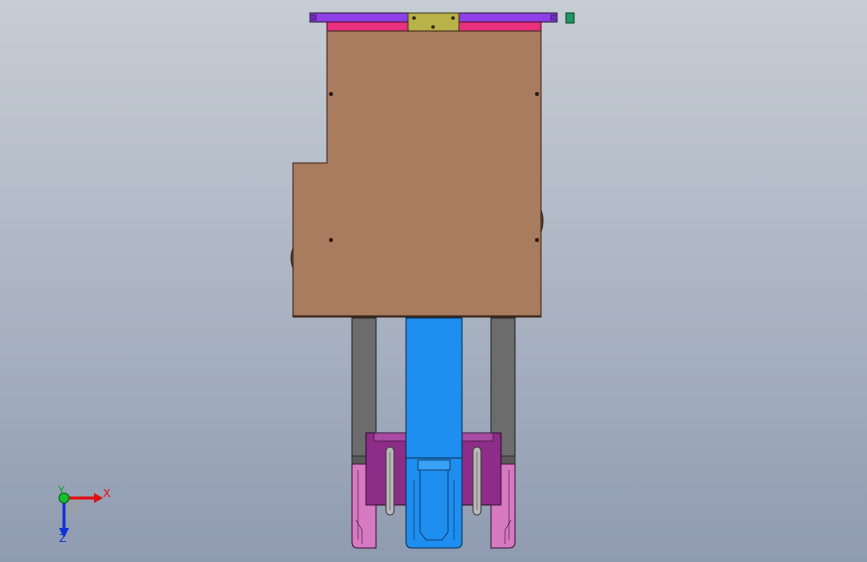 The width and height of the screenshot is (867, 562). Describe the element at coordinates (434, 433) in the screenshot. I see `center-cylinder` at that location.